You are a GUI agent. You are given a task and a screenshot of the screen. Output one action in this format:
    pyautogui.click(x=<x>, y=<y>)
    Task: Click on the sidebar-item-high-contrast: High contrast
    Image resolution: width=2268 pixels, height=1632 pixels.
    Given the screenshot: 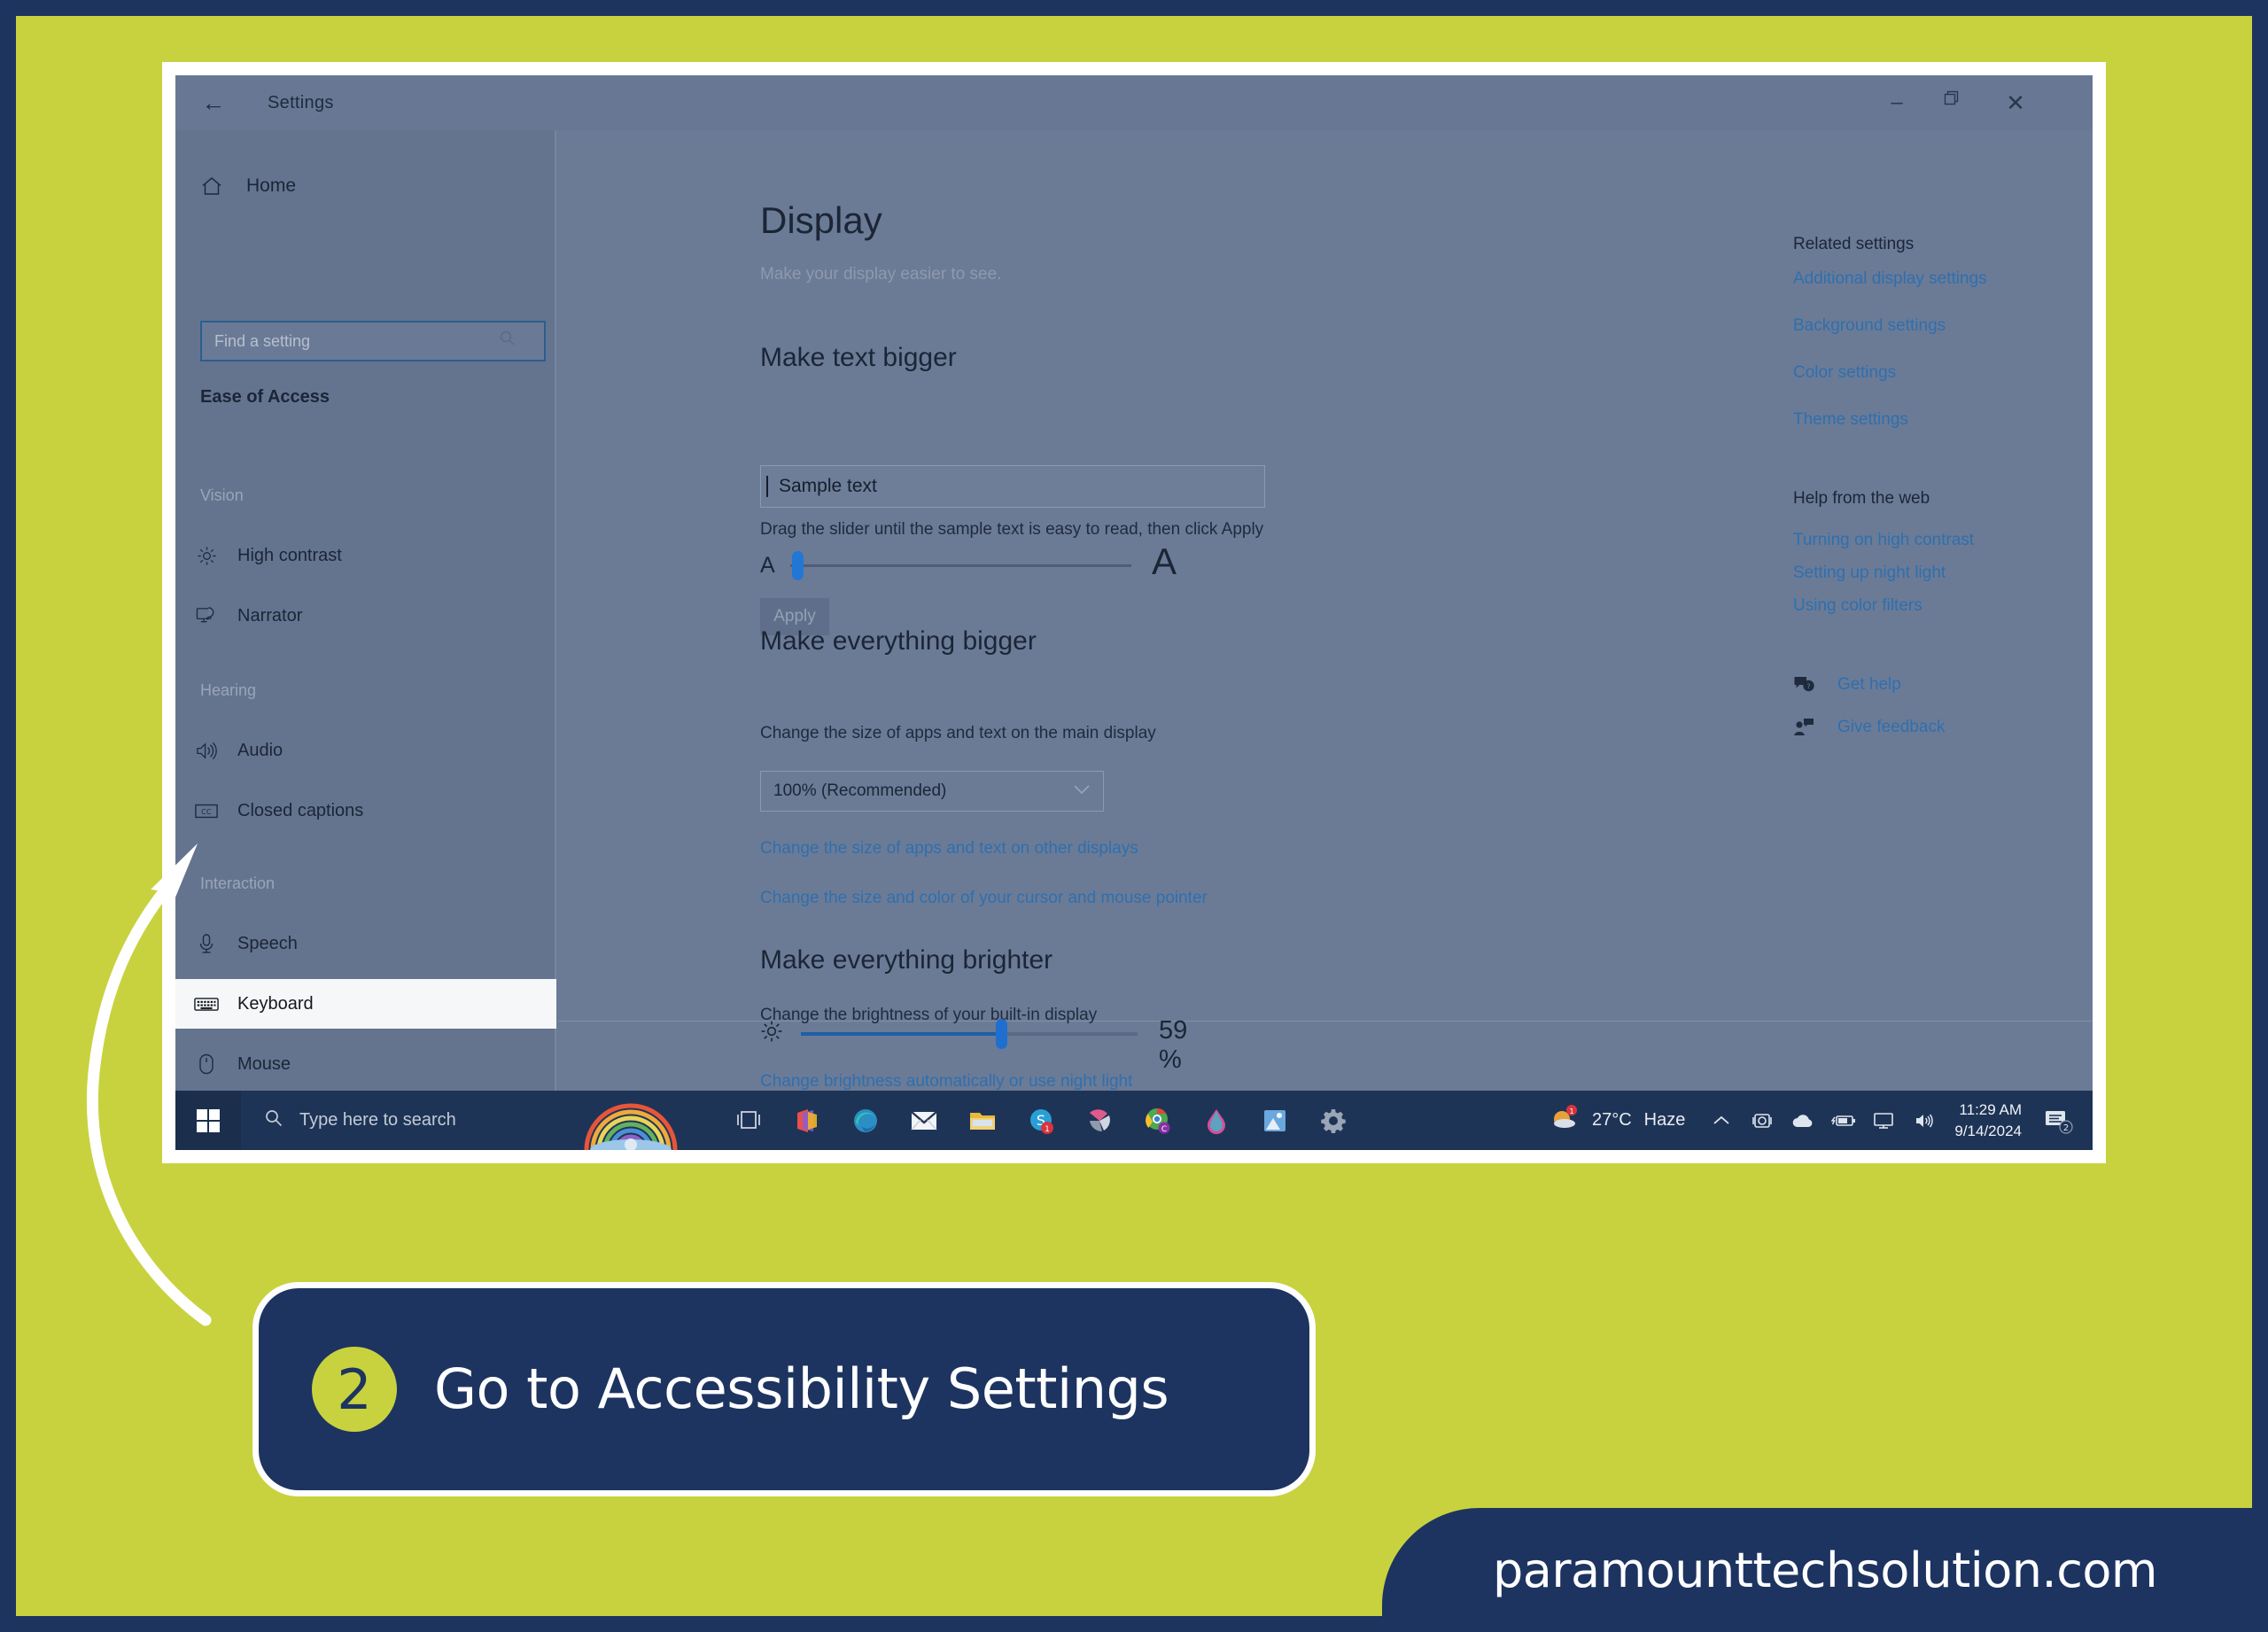 What is the action you would take?
    pyautogui.click(x=365, y=555)
    